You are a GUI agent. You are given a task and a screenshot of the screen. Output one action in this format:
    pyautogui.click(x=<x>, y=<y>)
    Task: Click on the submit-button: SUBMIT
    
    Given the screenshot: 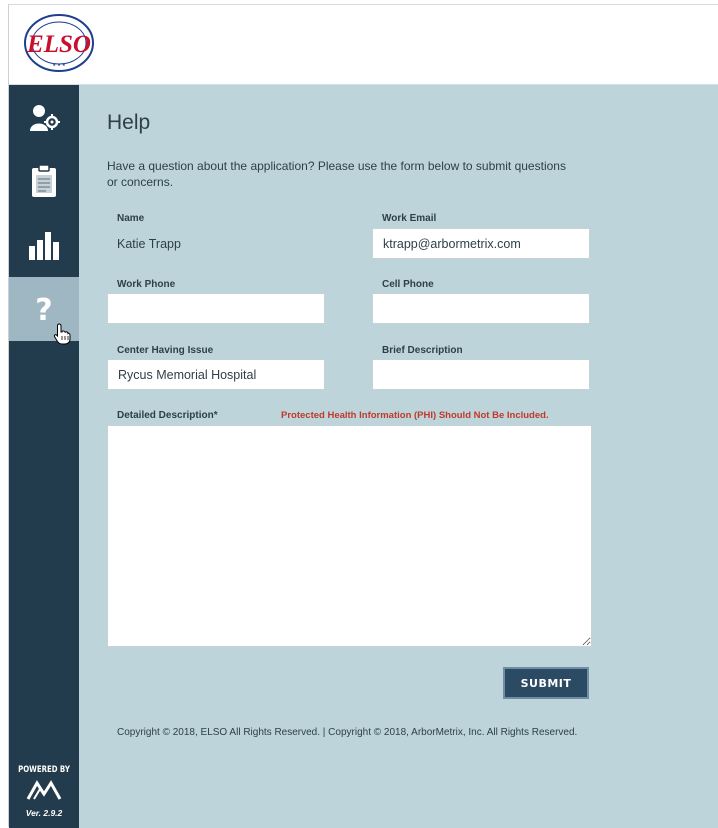 What is the action you would take?
    pyautogui.click(x=546, y=683)
    